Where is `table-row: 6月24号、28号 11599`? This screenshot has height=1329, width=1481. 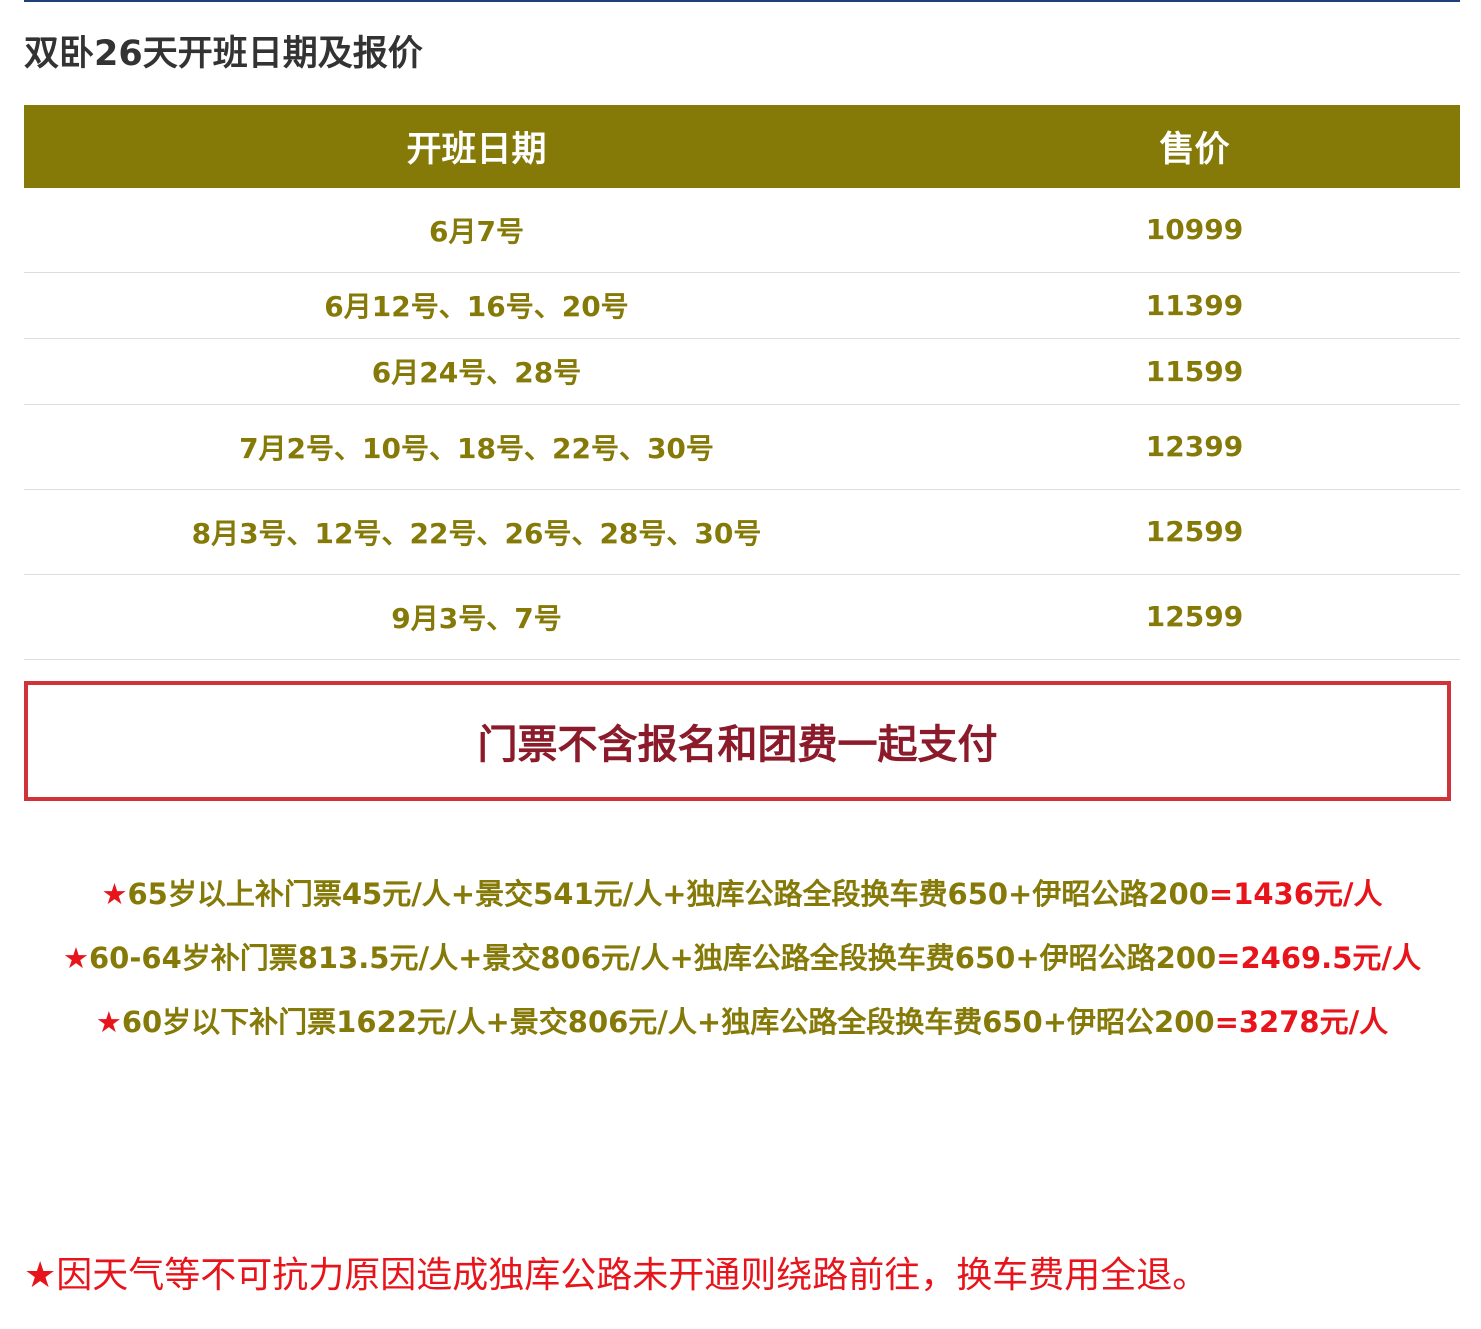
table-row: 6月24号、28号 11599 is located at coordinates (742, 371).